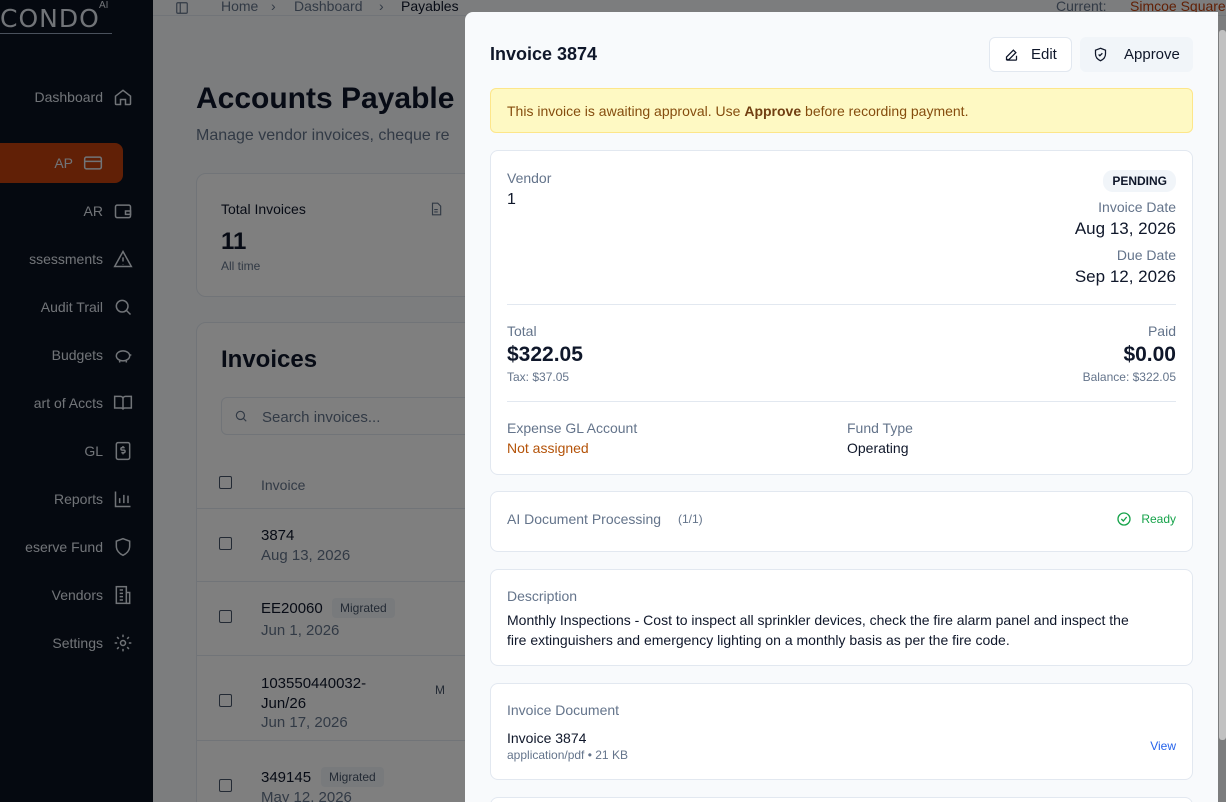 Image resolution: width=1226 pixels, height=802 pixels. Describe the element at coordinates (522, 331) in the screenshot. I see `total-label: Total` at that location.